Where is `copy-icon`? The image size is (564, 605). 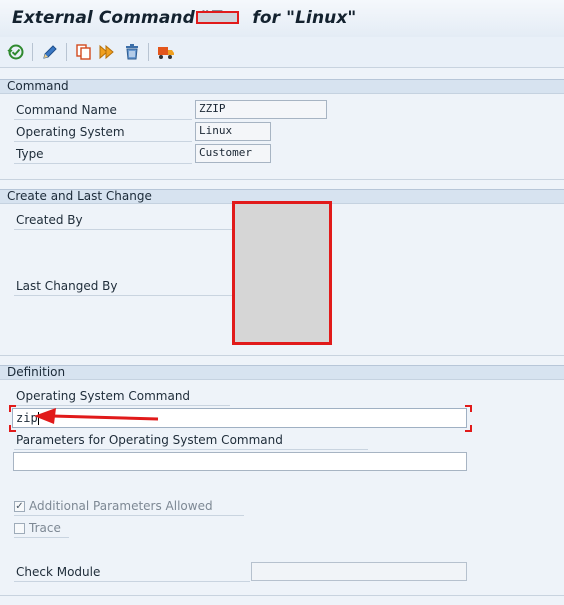 copy-icon is located at coordinates (84, 52).